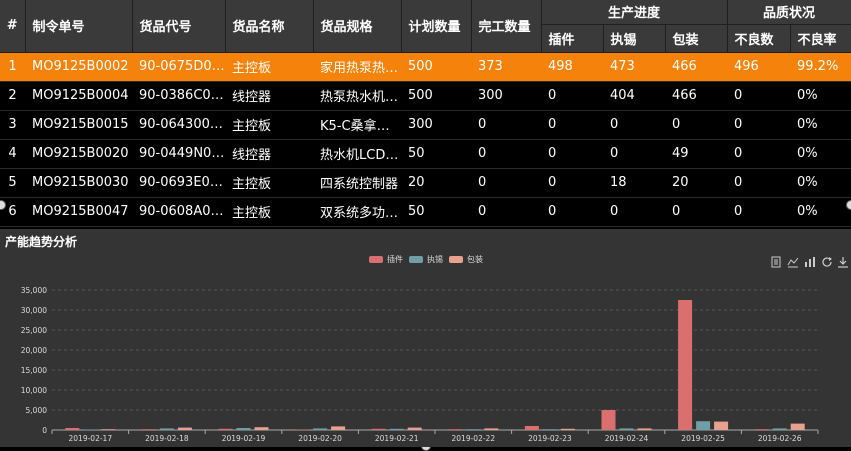  I want to click on legend-item-insert: 插件, so click(386, 259).